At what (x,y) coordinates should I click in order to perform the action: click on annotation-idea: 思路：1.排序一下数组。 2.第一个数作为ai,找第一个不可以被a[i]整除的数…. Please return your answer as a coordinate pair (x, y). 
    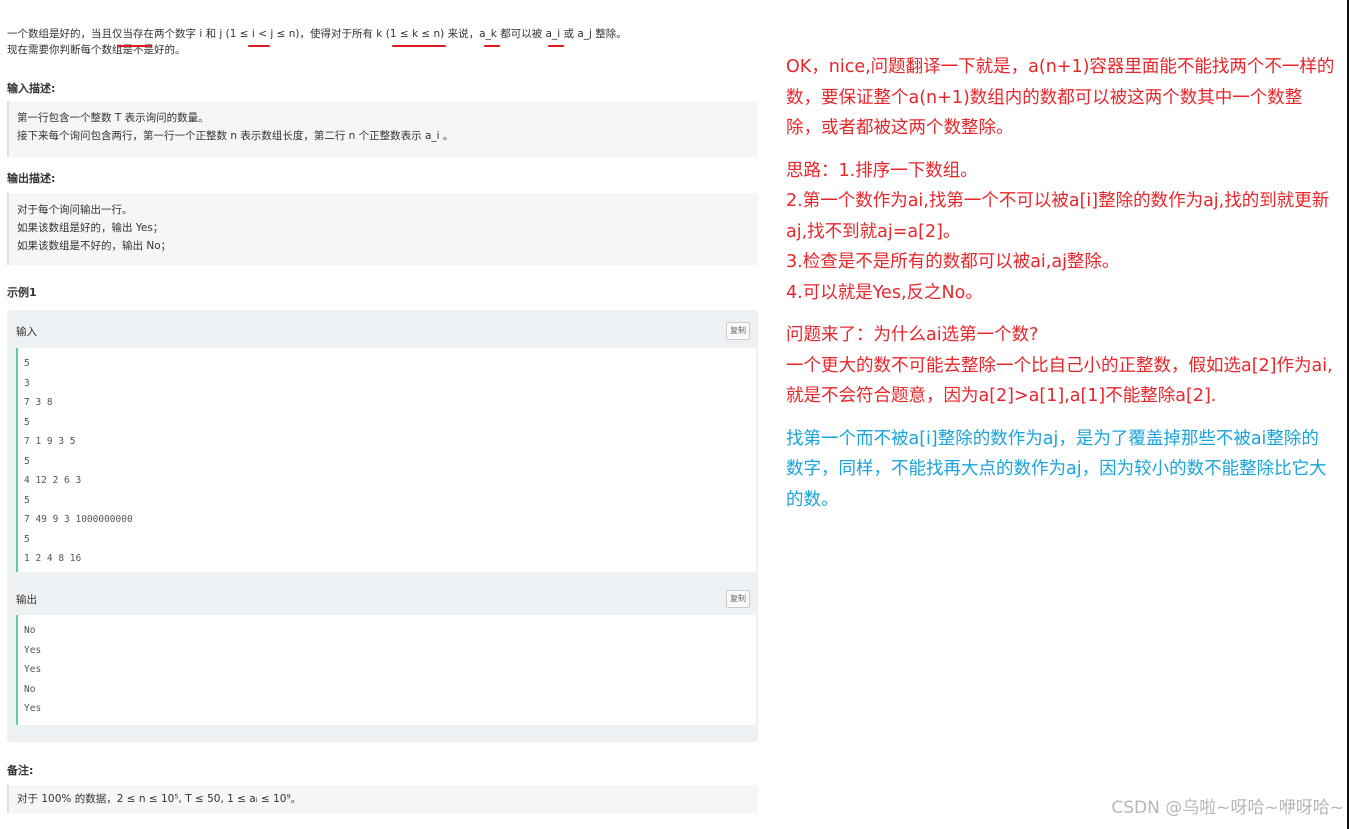
    Looking at the image, I should click on (1061, 232).